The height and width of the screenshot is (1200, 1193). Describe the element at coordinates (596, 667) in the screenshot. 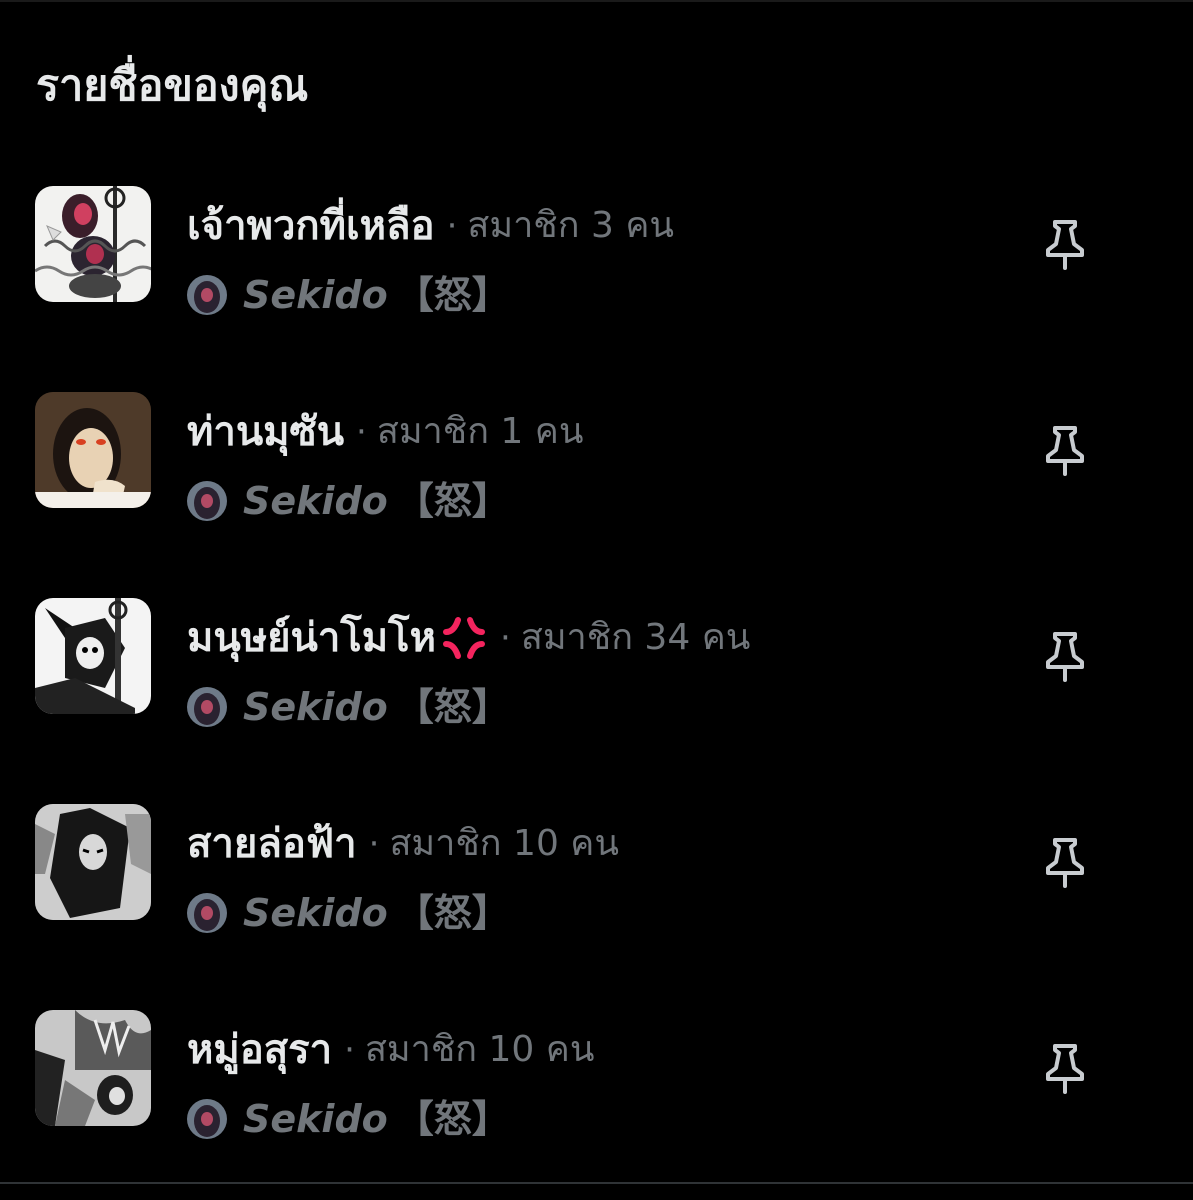

I see `list-item: มนุษย์น่าโมโห · สมาชิก 34 คน Sekido 【怒】` at that location.